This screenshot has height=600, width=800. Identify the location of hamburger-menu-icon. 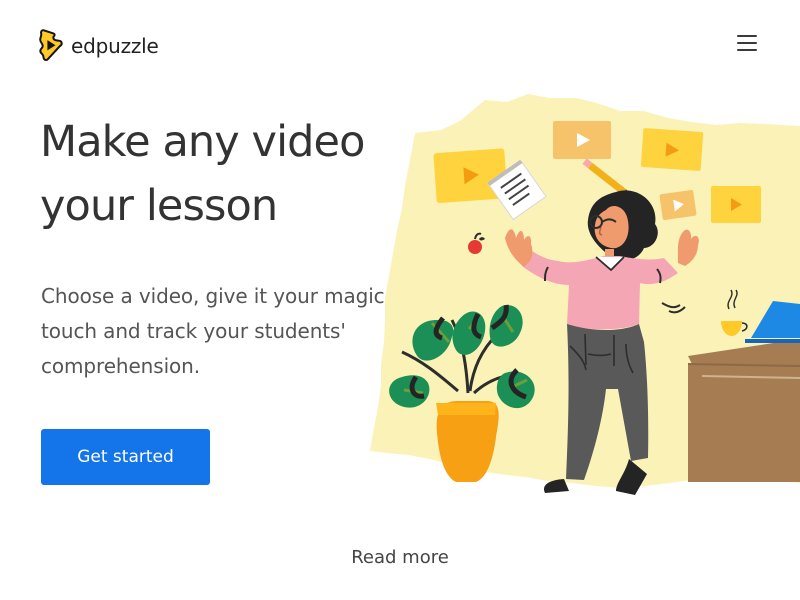
(747, 43).